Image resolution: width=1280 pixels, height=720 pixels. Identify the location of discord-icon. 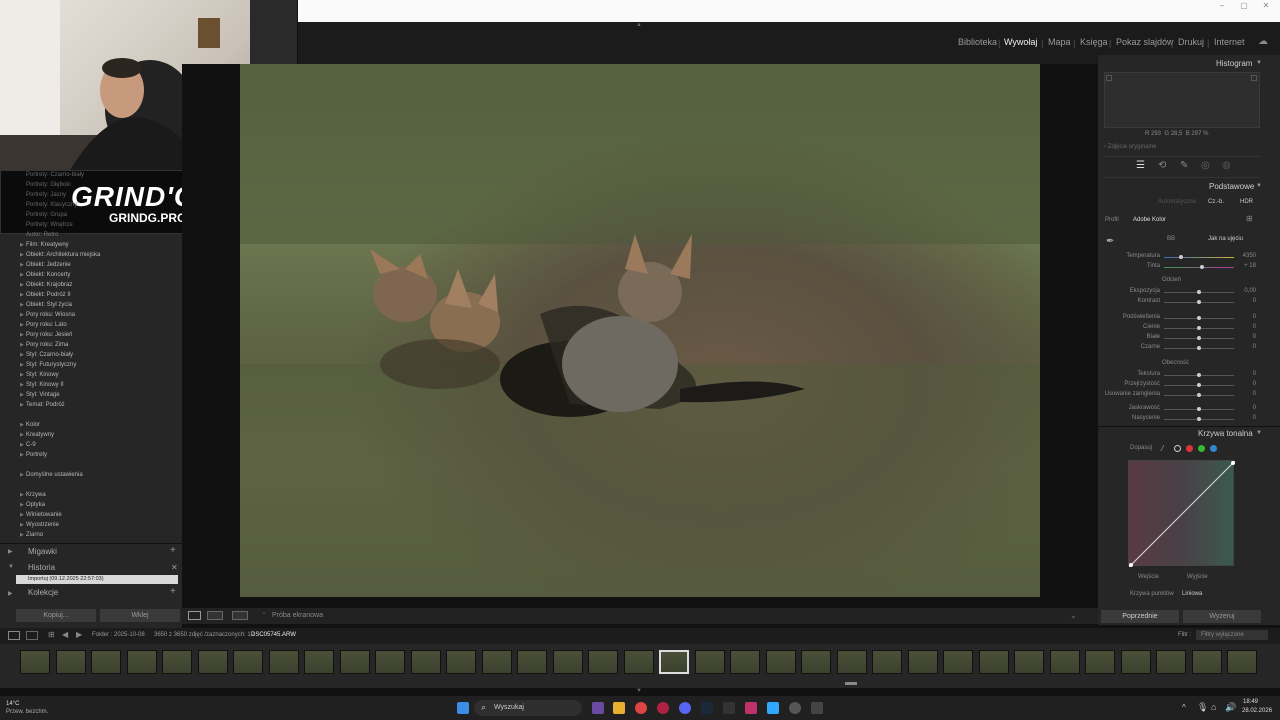
(685, 708).